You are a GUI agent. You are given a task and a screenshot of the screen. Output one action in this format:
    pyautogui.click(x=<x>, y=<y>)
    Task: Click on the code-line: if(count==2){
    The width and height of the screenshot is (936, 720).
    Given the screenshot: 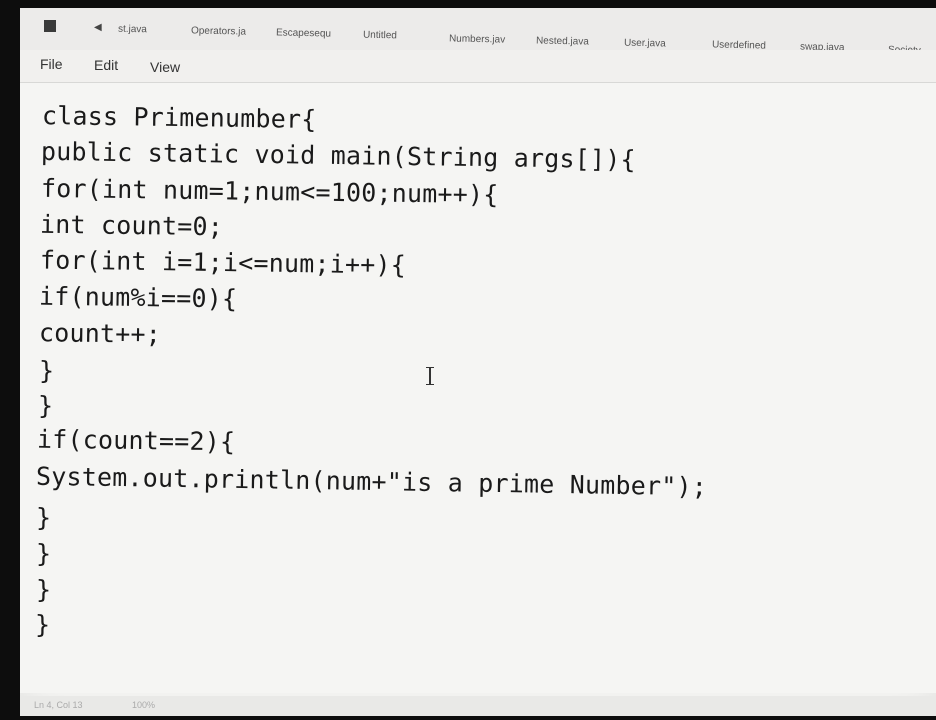 What is the action you would take?
    pyautogui.click(x=136, y=440)
    